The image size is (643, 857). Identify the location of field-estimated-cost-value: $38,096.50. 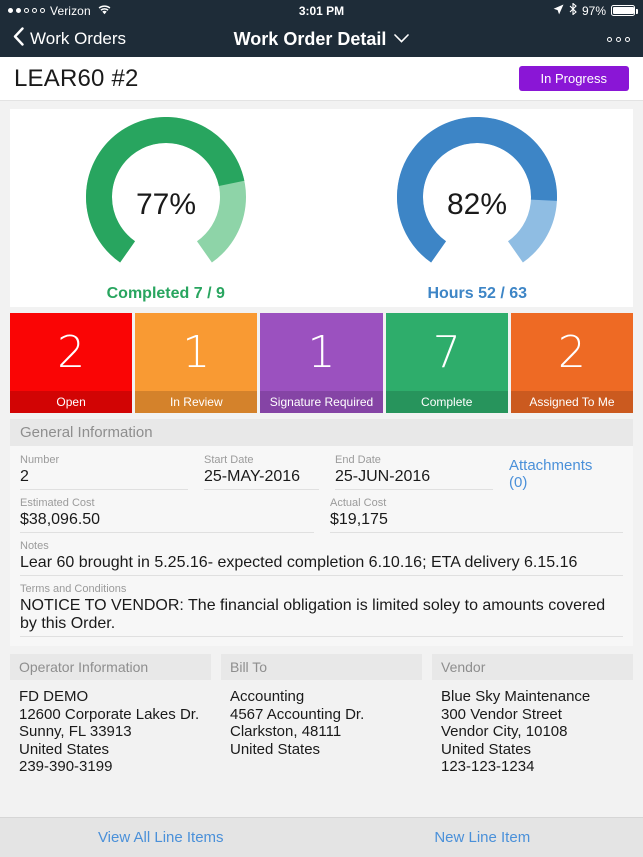
(60, 519).